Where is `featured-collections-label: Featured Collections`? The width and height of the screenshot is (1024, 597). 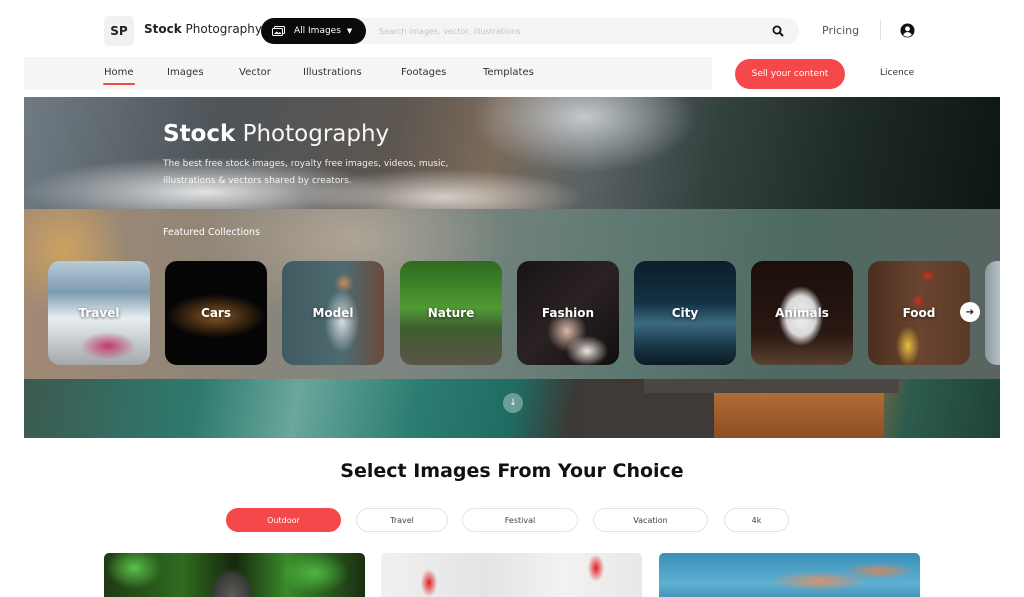 featured-collections-label: Featured Collections is located at coordinates (211, 232).